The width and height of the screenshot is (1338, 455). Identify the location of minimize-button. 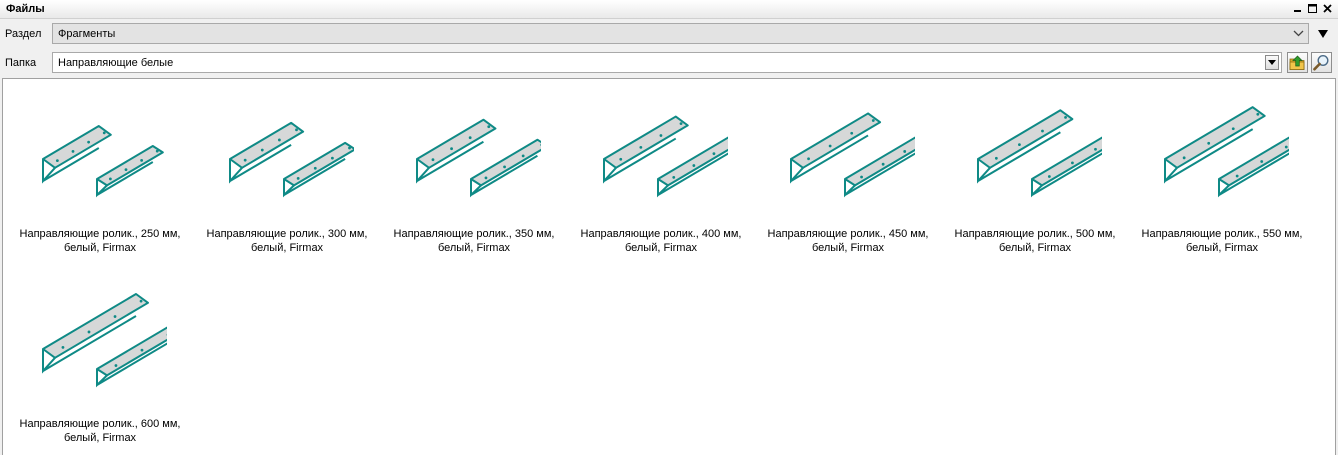
(1297, 8).